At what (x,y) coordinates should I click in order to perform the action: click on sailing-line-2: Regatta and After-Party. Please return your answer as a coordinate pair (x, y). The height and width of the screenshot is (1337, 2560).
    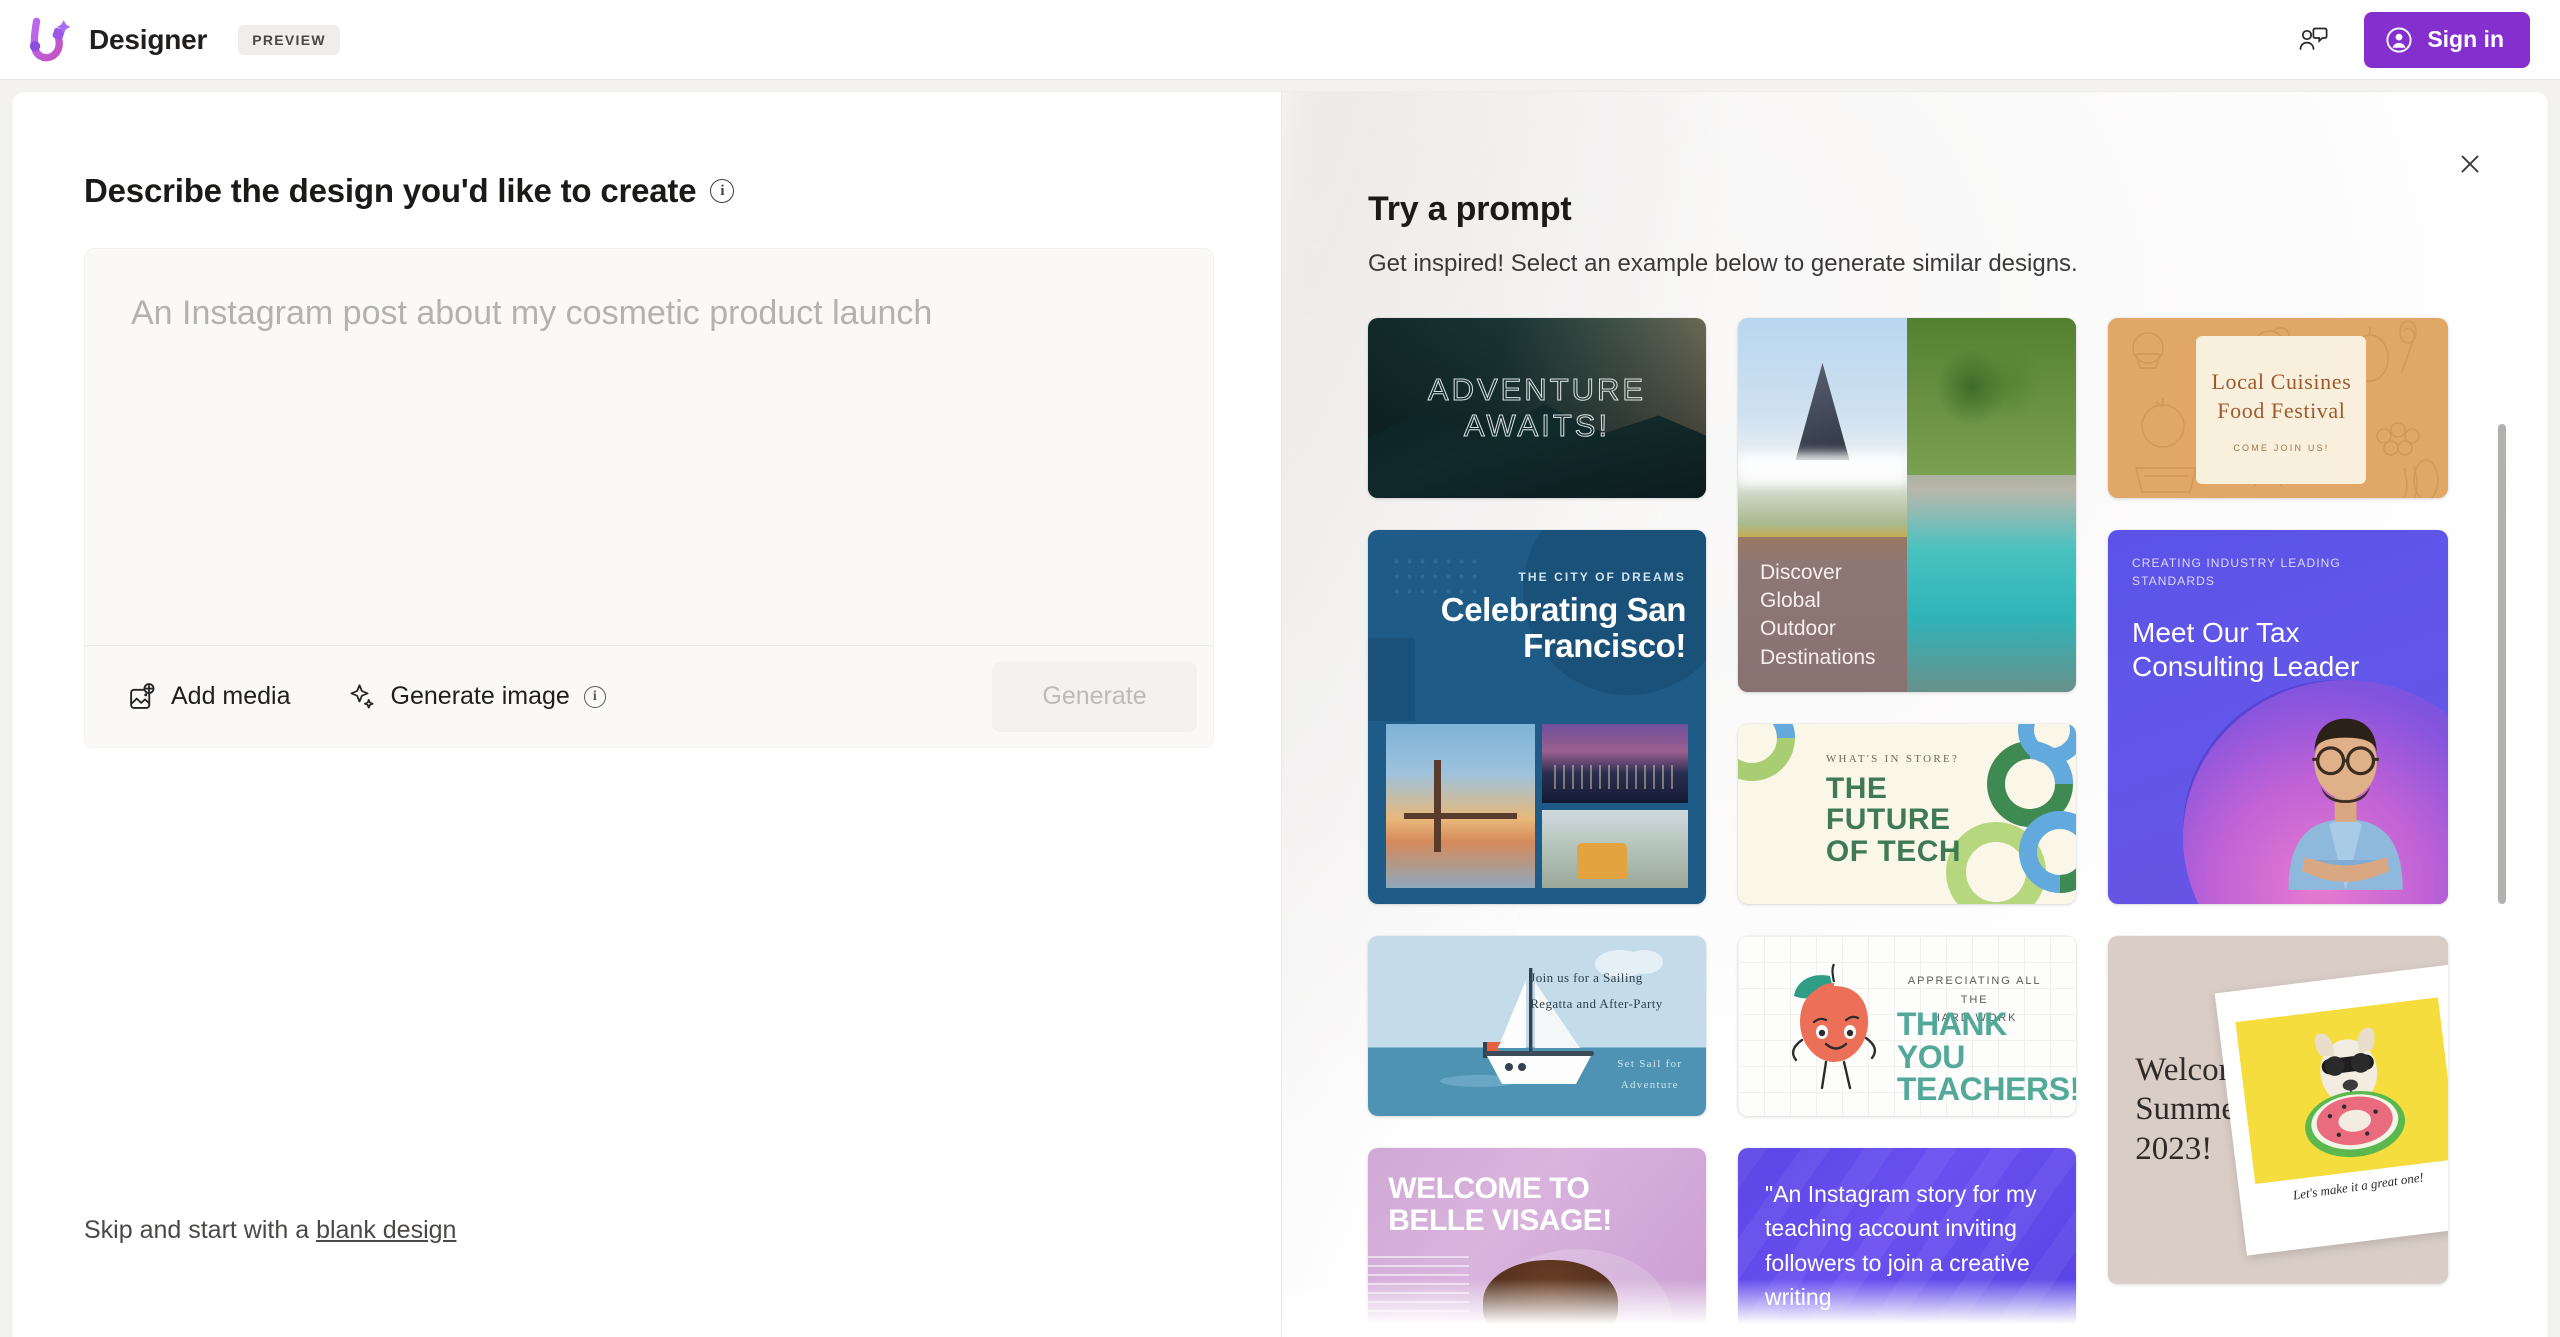
    Looking at the image, I should click on (1596, 1003).